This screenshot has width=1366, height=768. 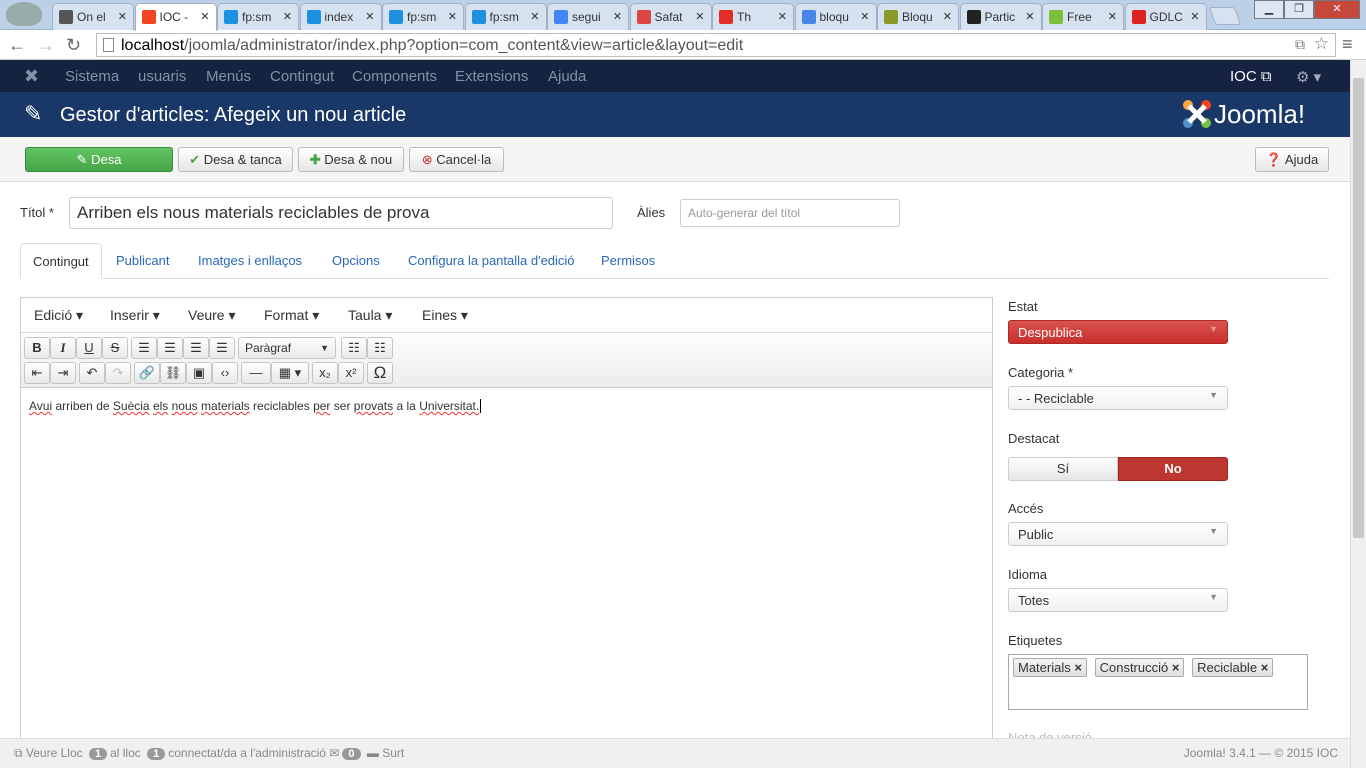 I want to click on table-icon: ▦ ▾, so click(x=290, y=373).